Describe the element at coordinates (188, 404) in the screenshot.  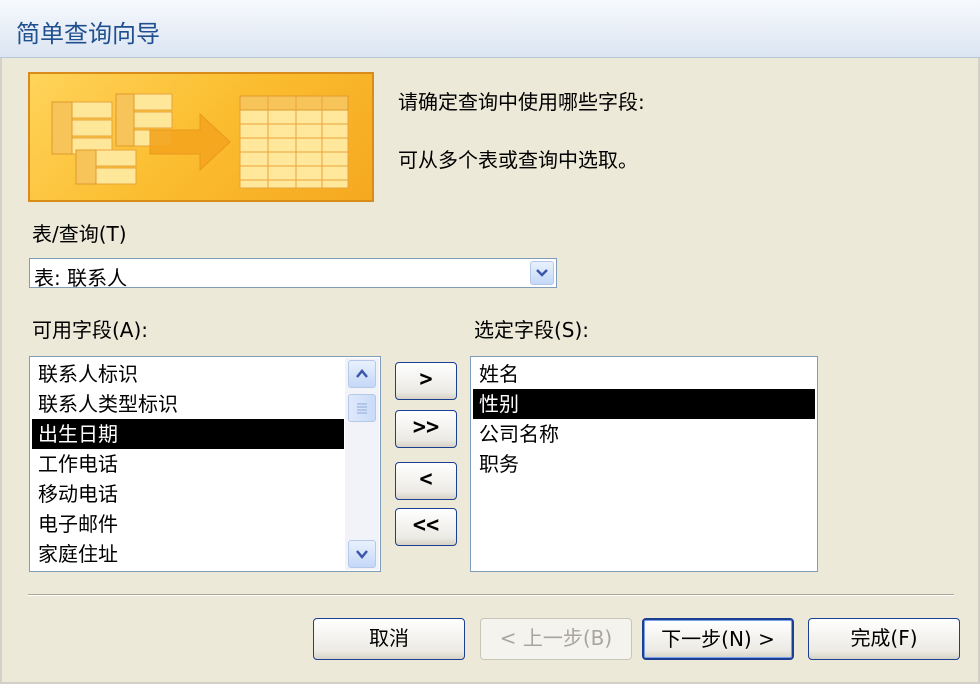
I see `list-item: 联系人类型标识` at that location.